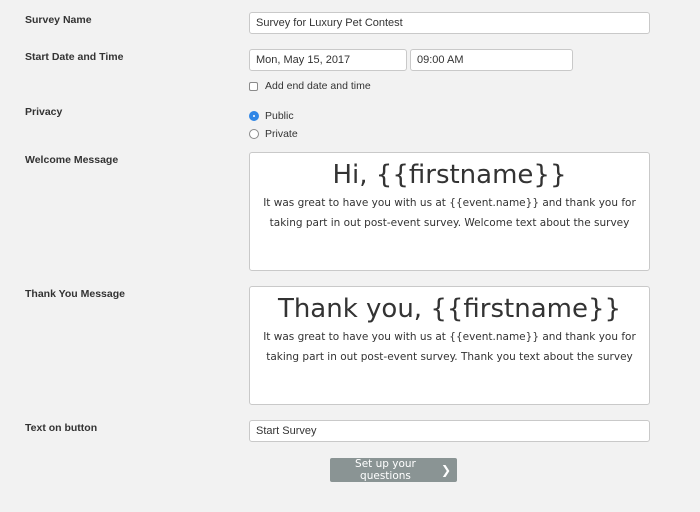 Image resolution: width=700 pixels, height=512 pixels. Describe the element at coordinates (449, 23) in the screenshot. I see `survey-name-input` at that location.